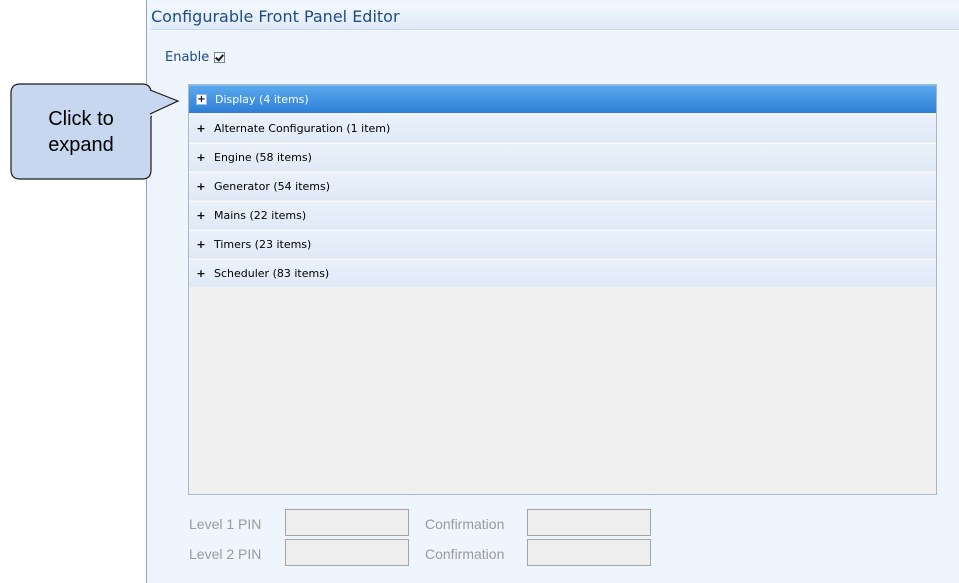 This screenshot has height=583, width=959. What do you see at coordinates (302, 128) in the screenshot?
I see `tree-item-label: Alternate Configuration (1 item)` at bounding box center [302, 128].